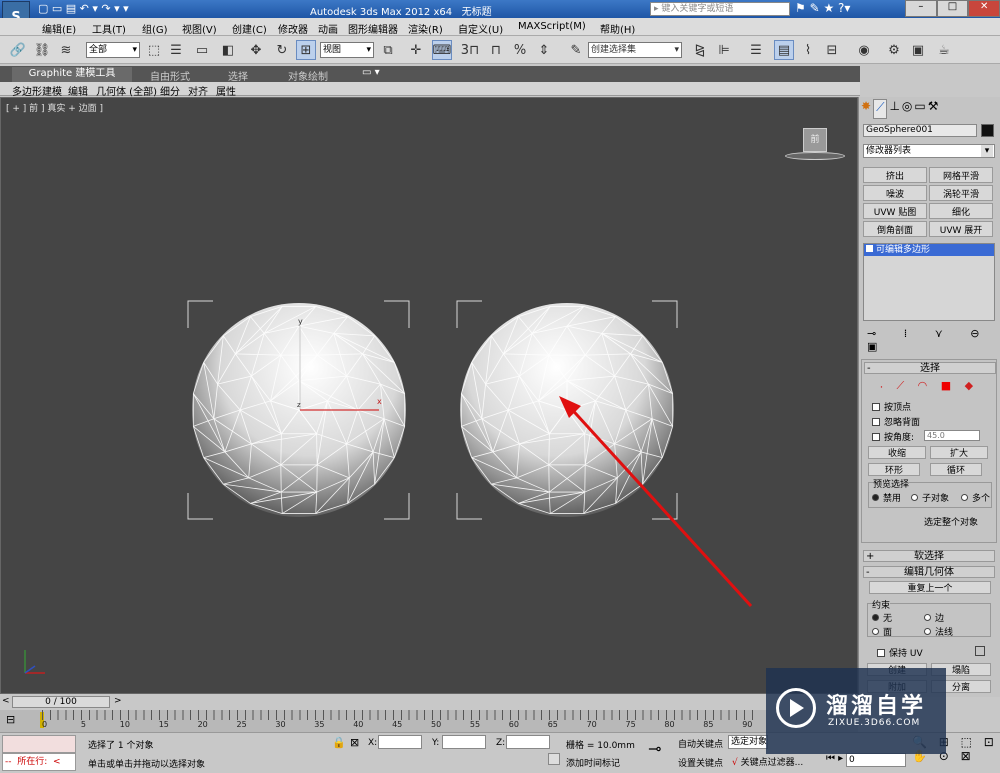  I want to click on menu-modifiers: 修改器, so click(293, 28).